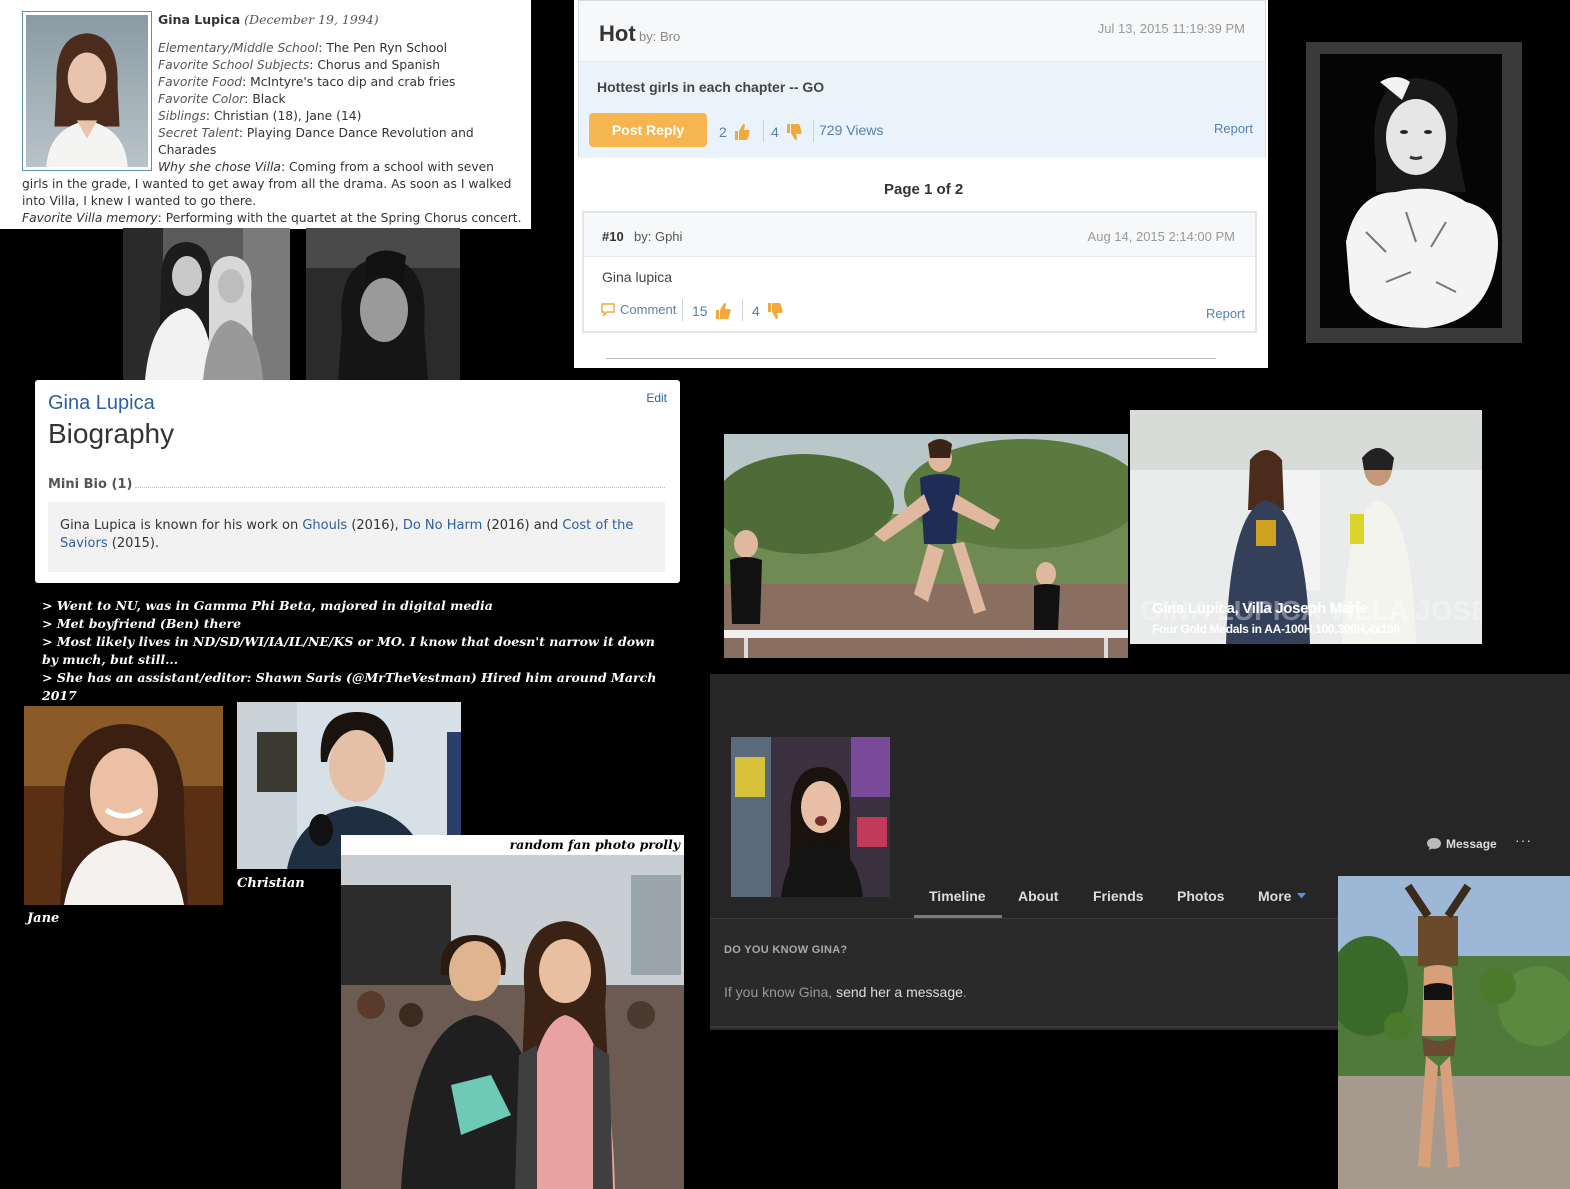 This screenshot has height=1189, width=1570. What do you see at coordinates (723, 132) in the screenshot?
I see `topic-upvote-count: 2` at bounding box center [723, 132].